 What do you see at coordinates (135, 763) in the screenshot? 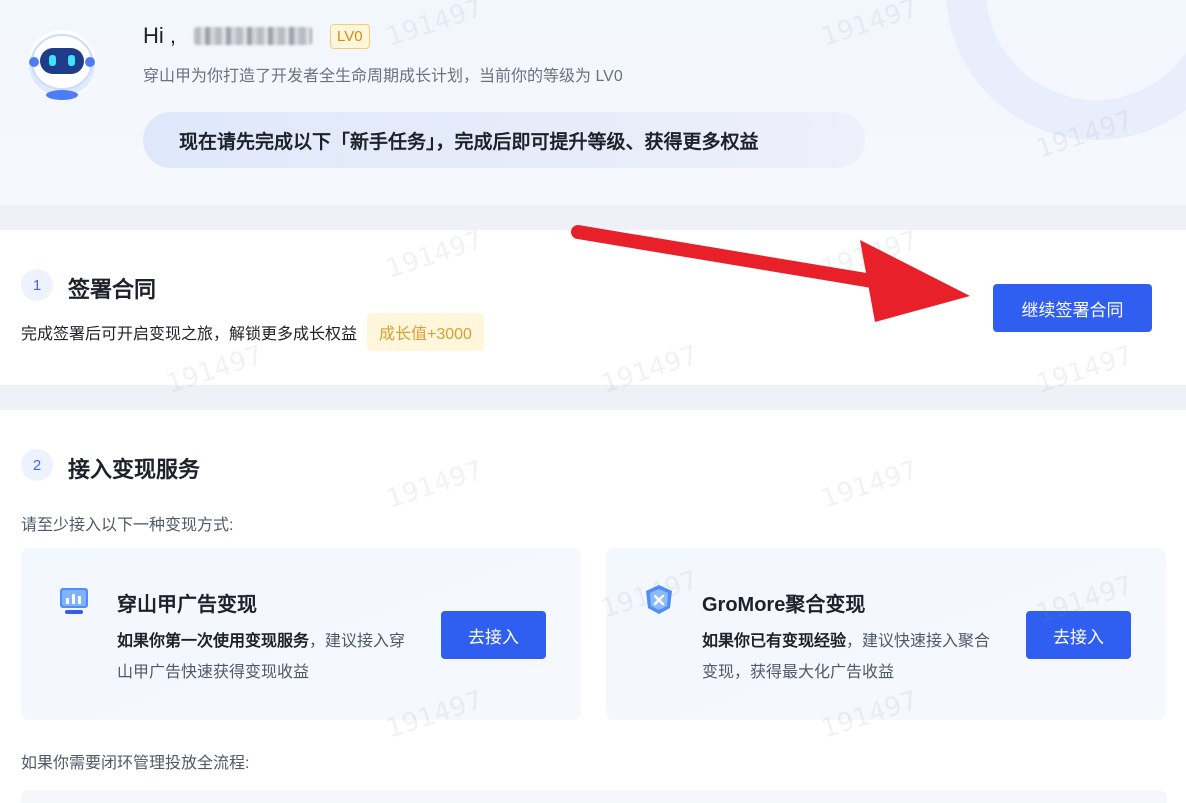
I see `closed-loop-hint: 如果你需要闭环管理投放全流程:` at bounding box center [135, 763].